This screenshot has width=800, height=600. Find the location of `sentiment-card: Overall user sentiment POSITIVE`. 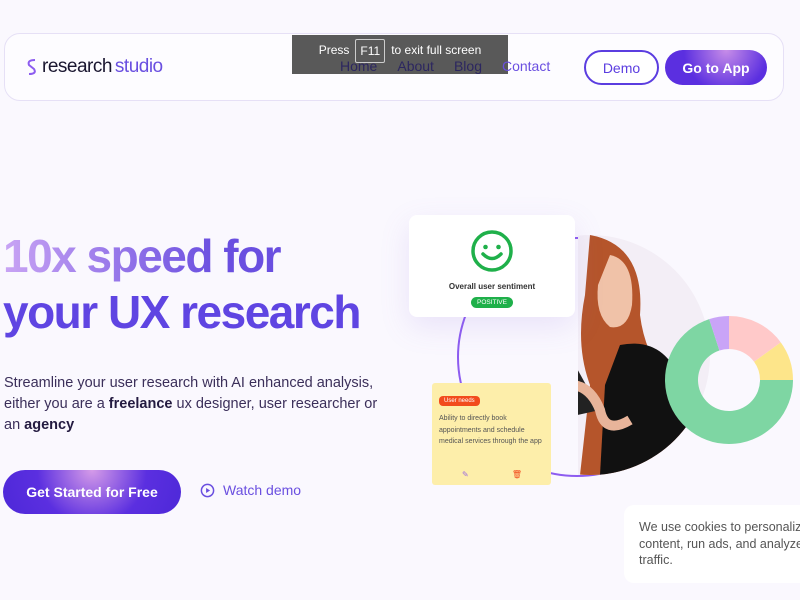

sentiment-card: Overall user sentiment POSITIVE is located at coordinates (492, 266).